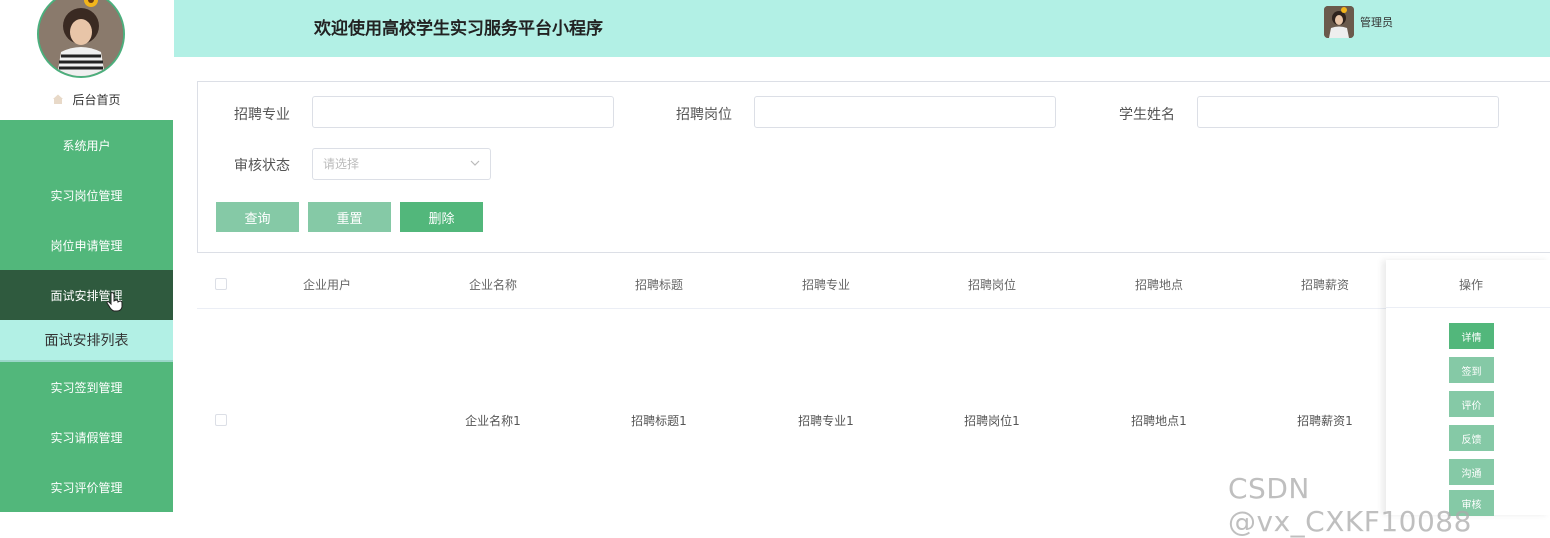  Describe the element at coordinates (221, 420) in the screenshot. I see `row-checkbox` at that location.